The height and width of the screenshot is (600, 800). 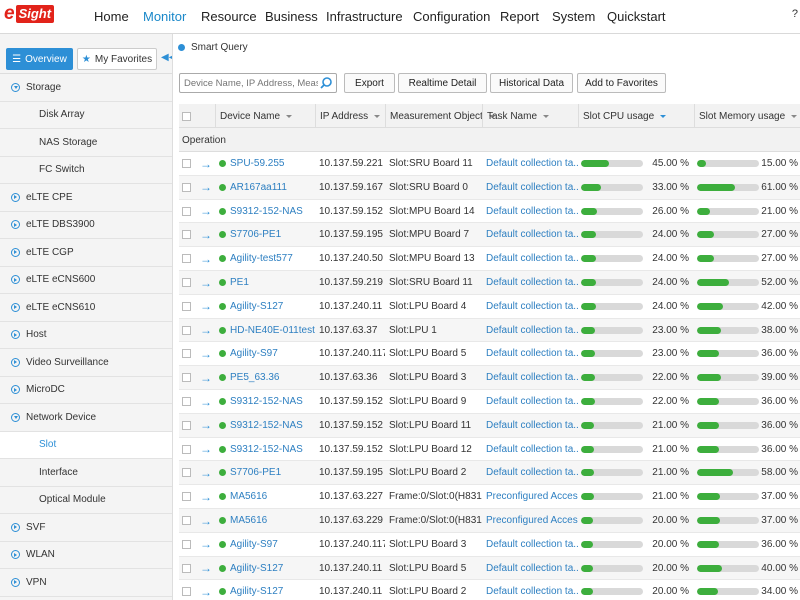 I want to click on col-device-name: Device Name, so click(x=265, y=116).